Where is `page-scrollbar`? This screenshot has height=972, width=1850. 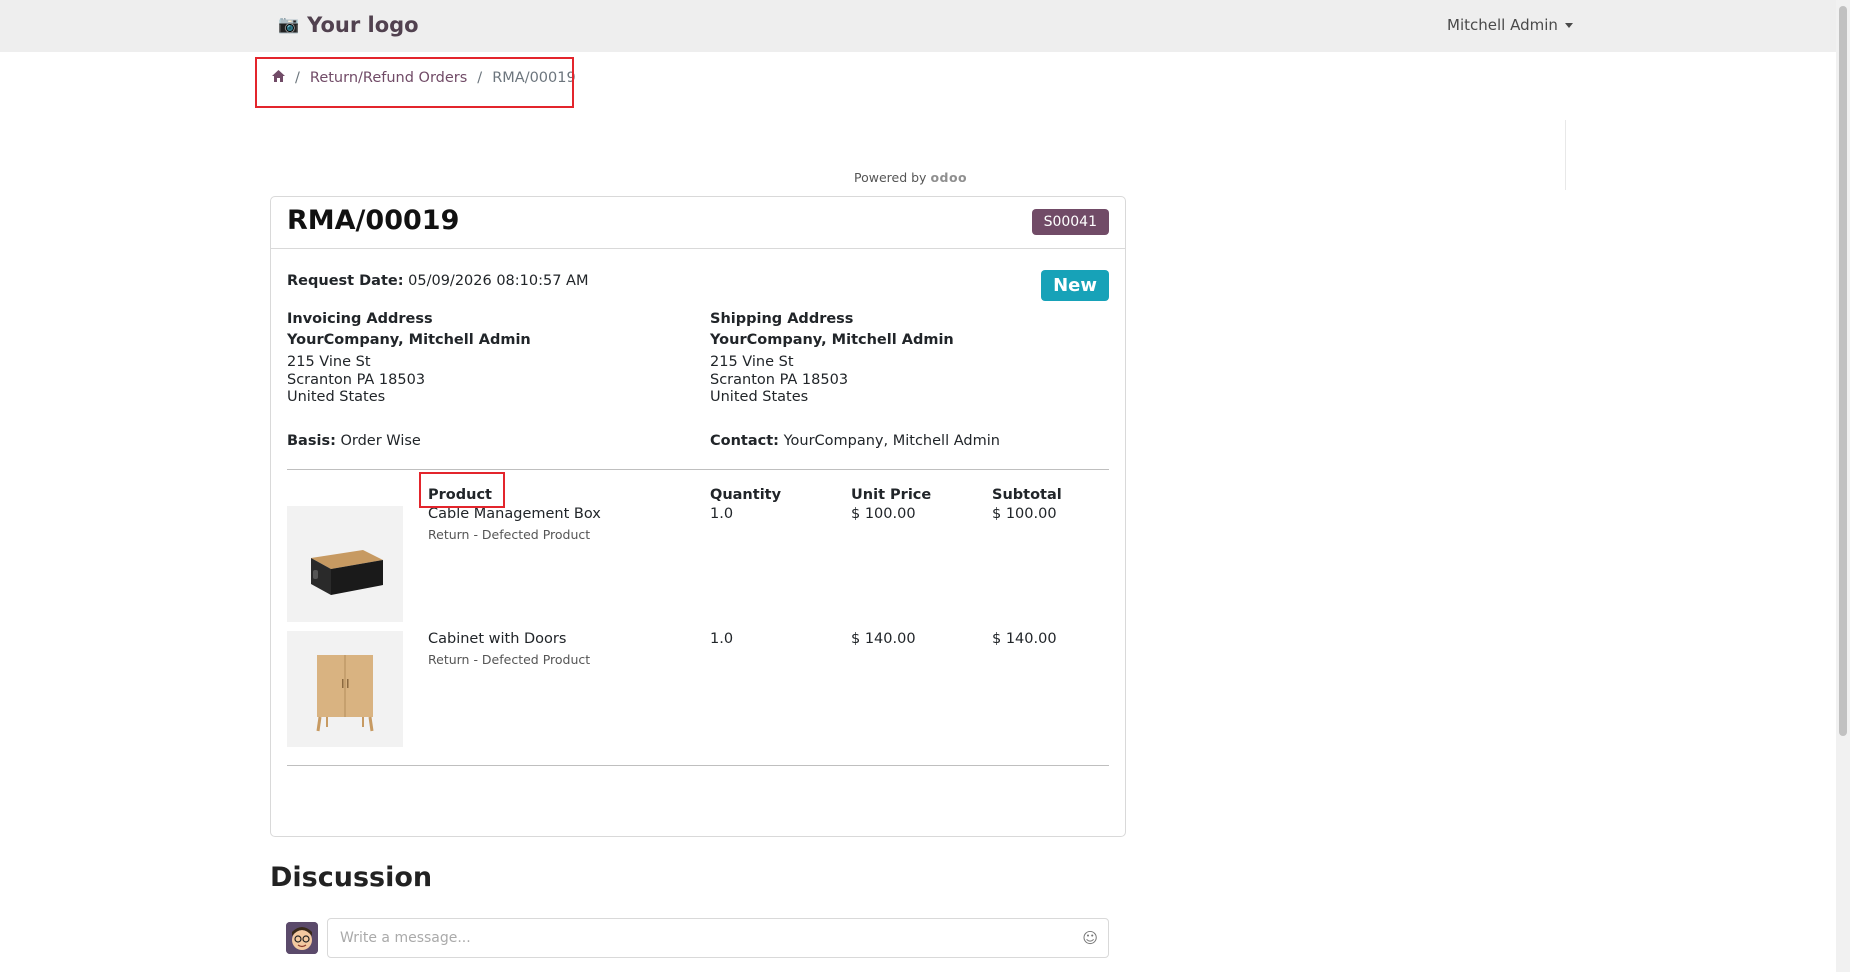
page-scrollbar is located at coordinates (1843, 486).